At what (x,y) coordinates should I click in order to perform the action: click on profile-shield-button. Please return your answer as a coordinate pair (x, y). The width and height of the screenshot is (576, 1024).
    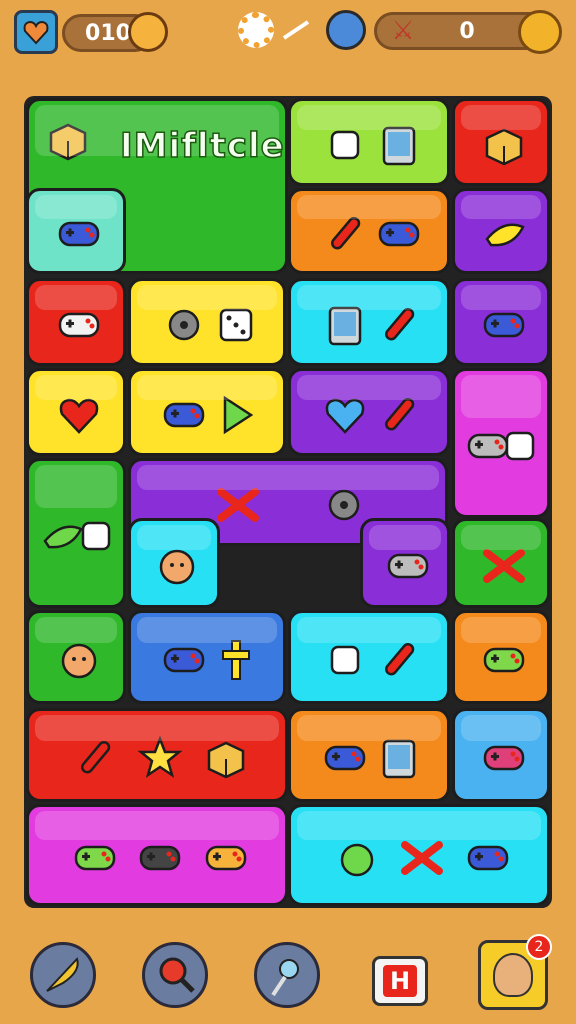
    Looking at the image, I should click on (36, 32).